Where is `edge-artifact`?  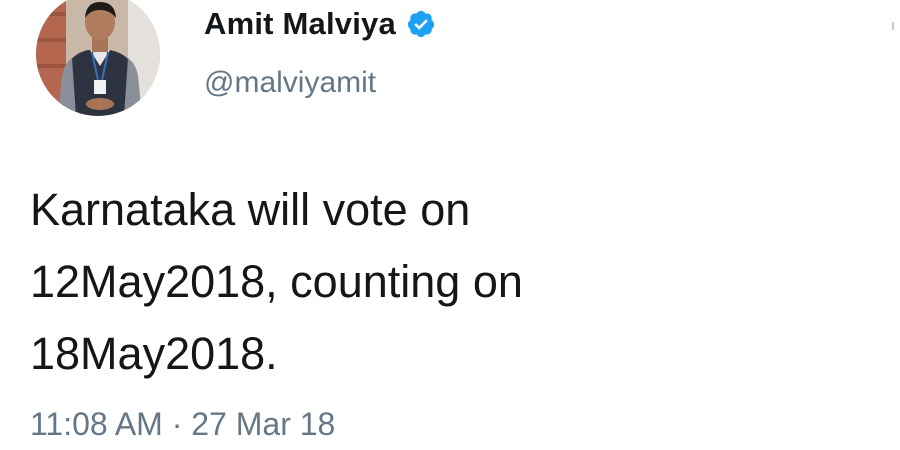 edge-artifact is located at coordinates (893, 26).